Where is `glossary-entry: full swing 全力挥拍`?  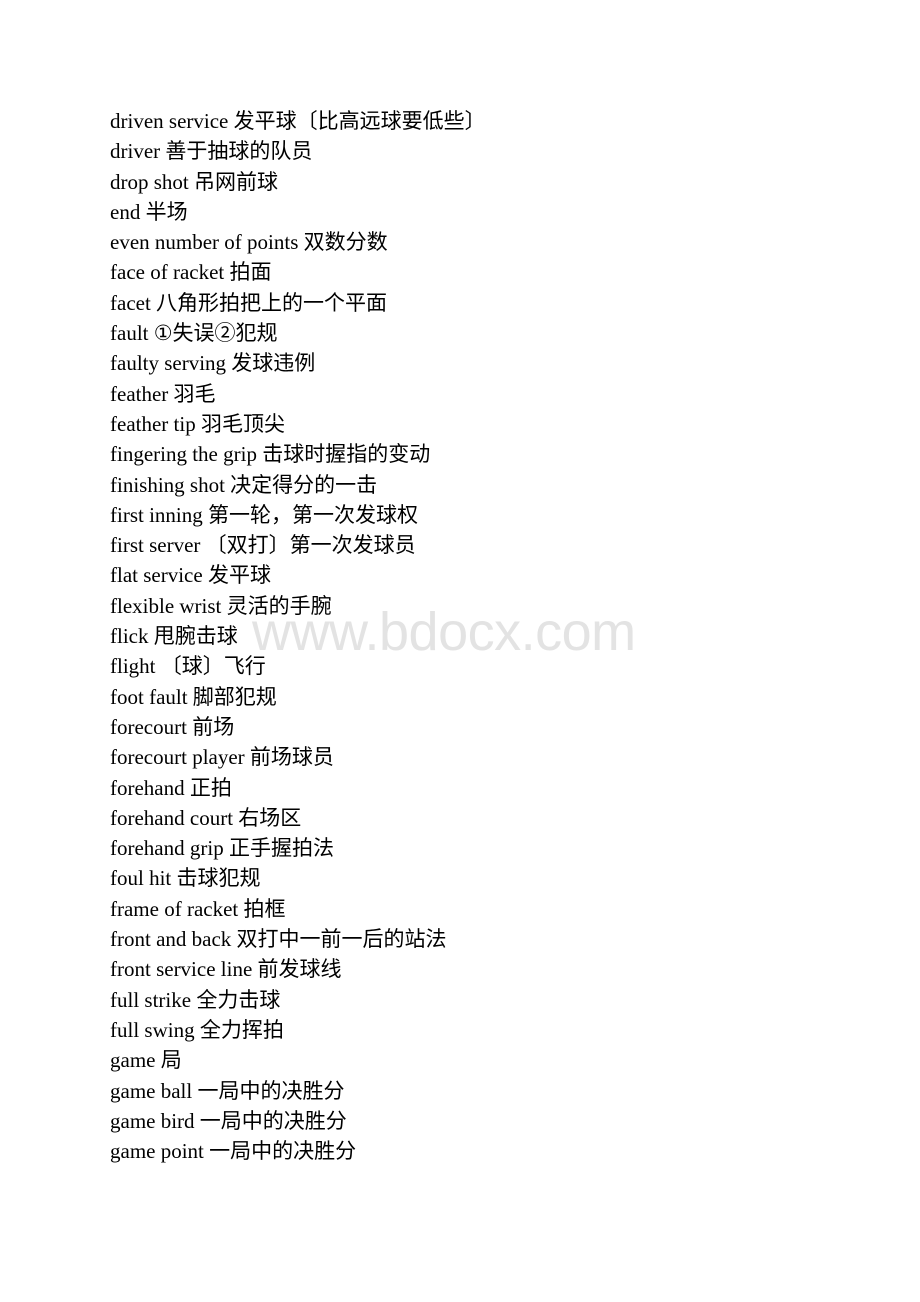 glossary-entry: full swing 全力挥拍 is located at coordinates (197, 1029).